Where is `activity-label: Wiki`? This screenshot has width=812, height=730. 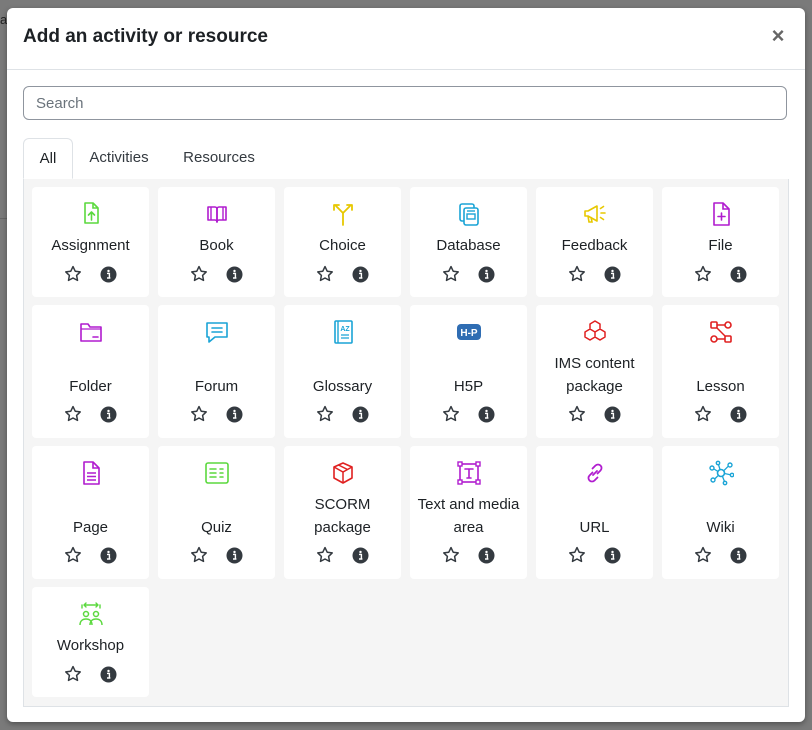 activity-label: Wiki is located at coordinates (720, 527).